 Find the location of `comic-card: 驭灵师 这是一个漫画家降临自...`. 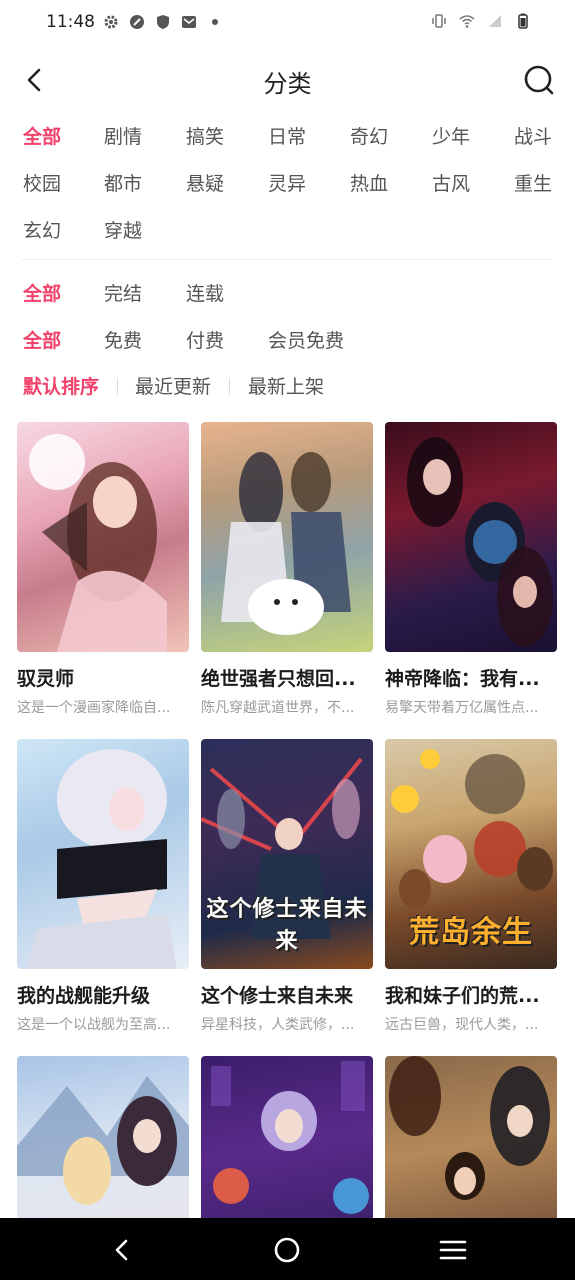

comic-card: 驭灵师 这是一个漫画家降临自... is located at coordinates (103, 569).